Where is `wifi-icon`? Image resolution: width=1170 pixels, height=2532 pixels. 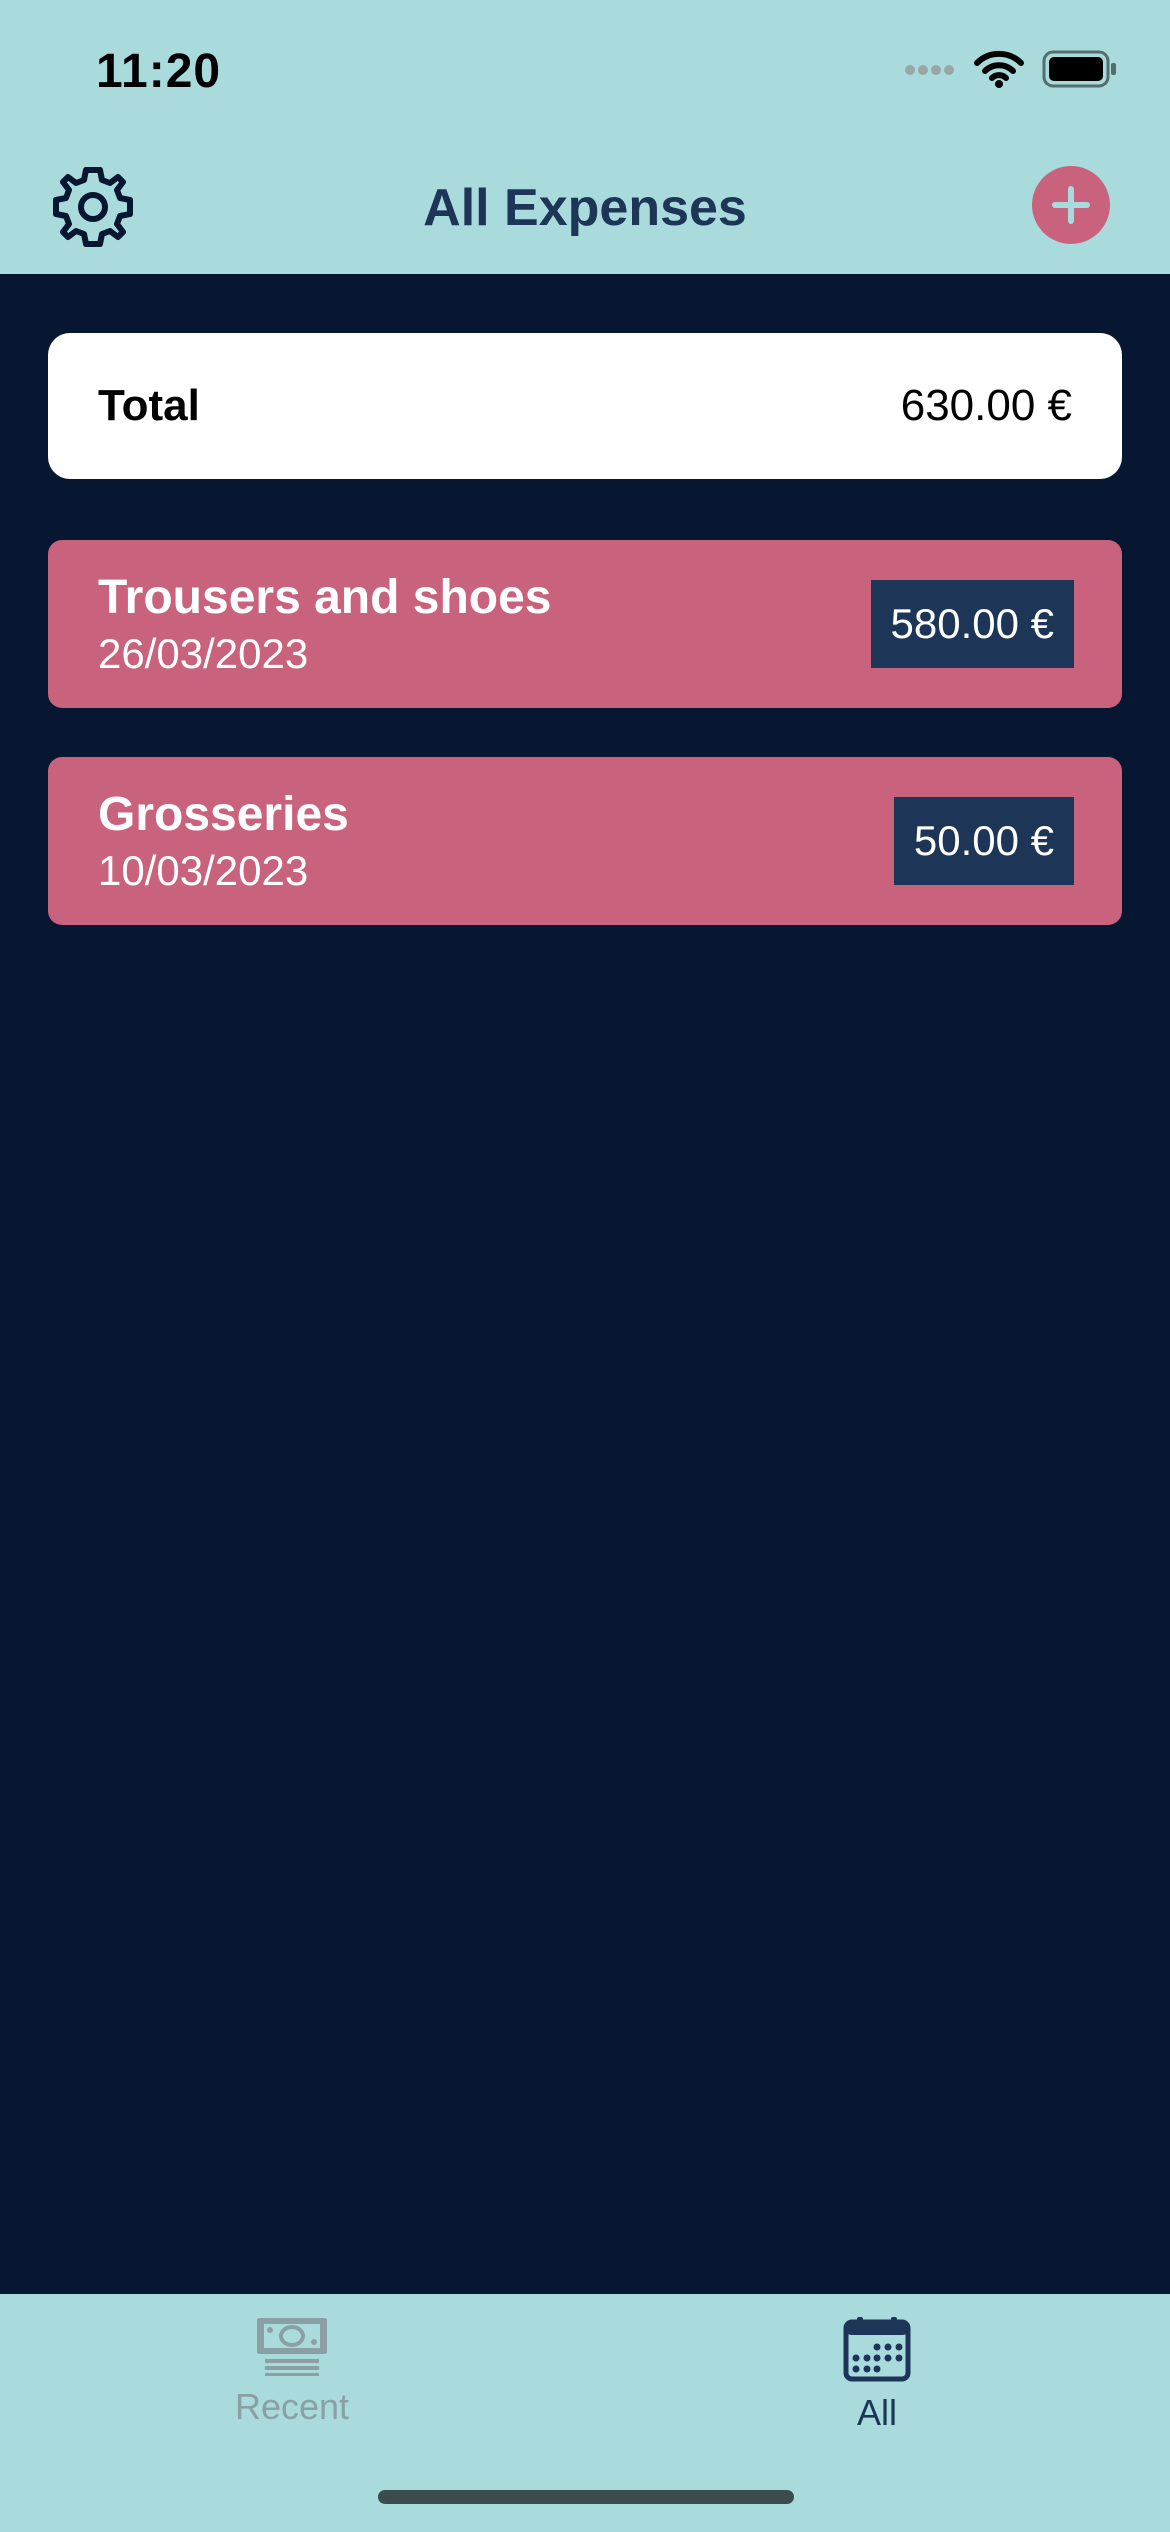
wifi-icon is located at coordinates (999, 69).